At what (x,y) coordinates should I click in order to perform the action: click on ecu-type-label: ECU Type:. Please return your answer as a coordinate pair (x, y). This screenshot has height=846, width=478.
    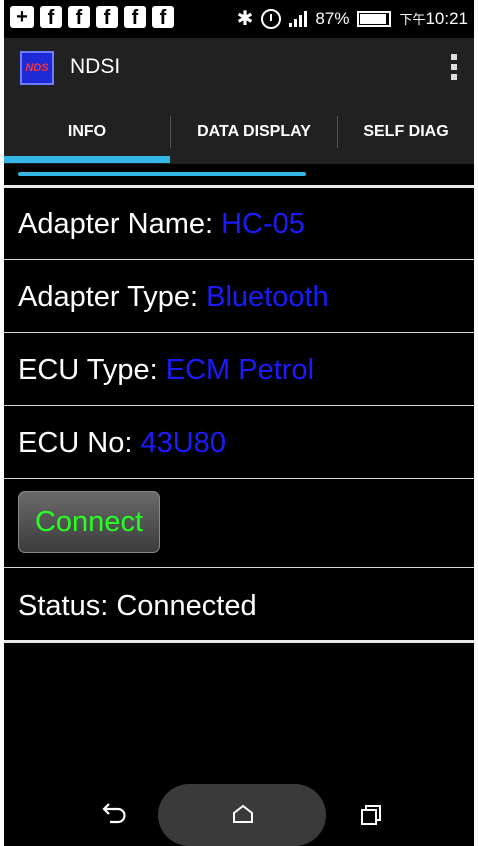
    Looking at the image, I should click on (88, 370).